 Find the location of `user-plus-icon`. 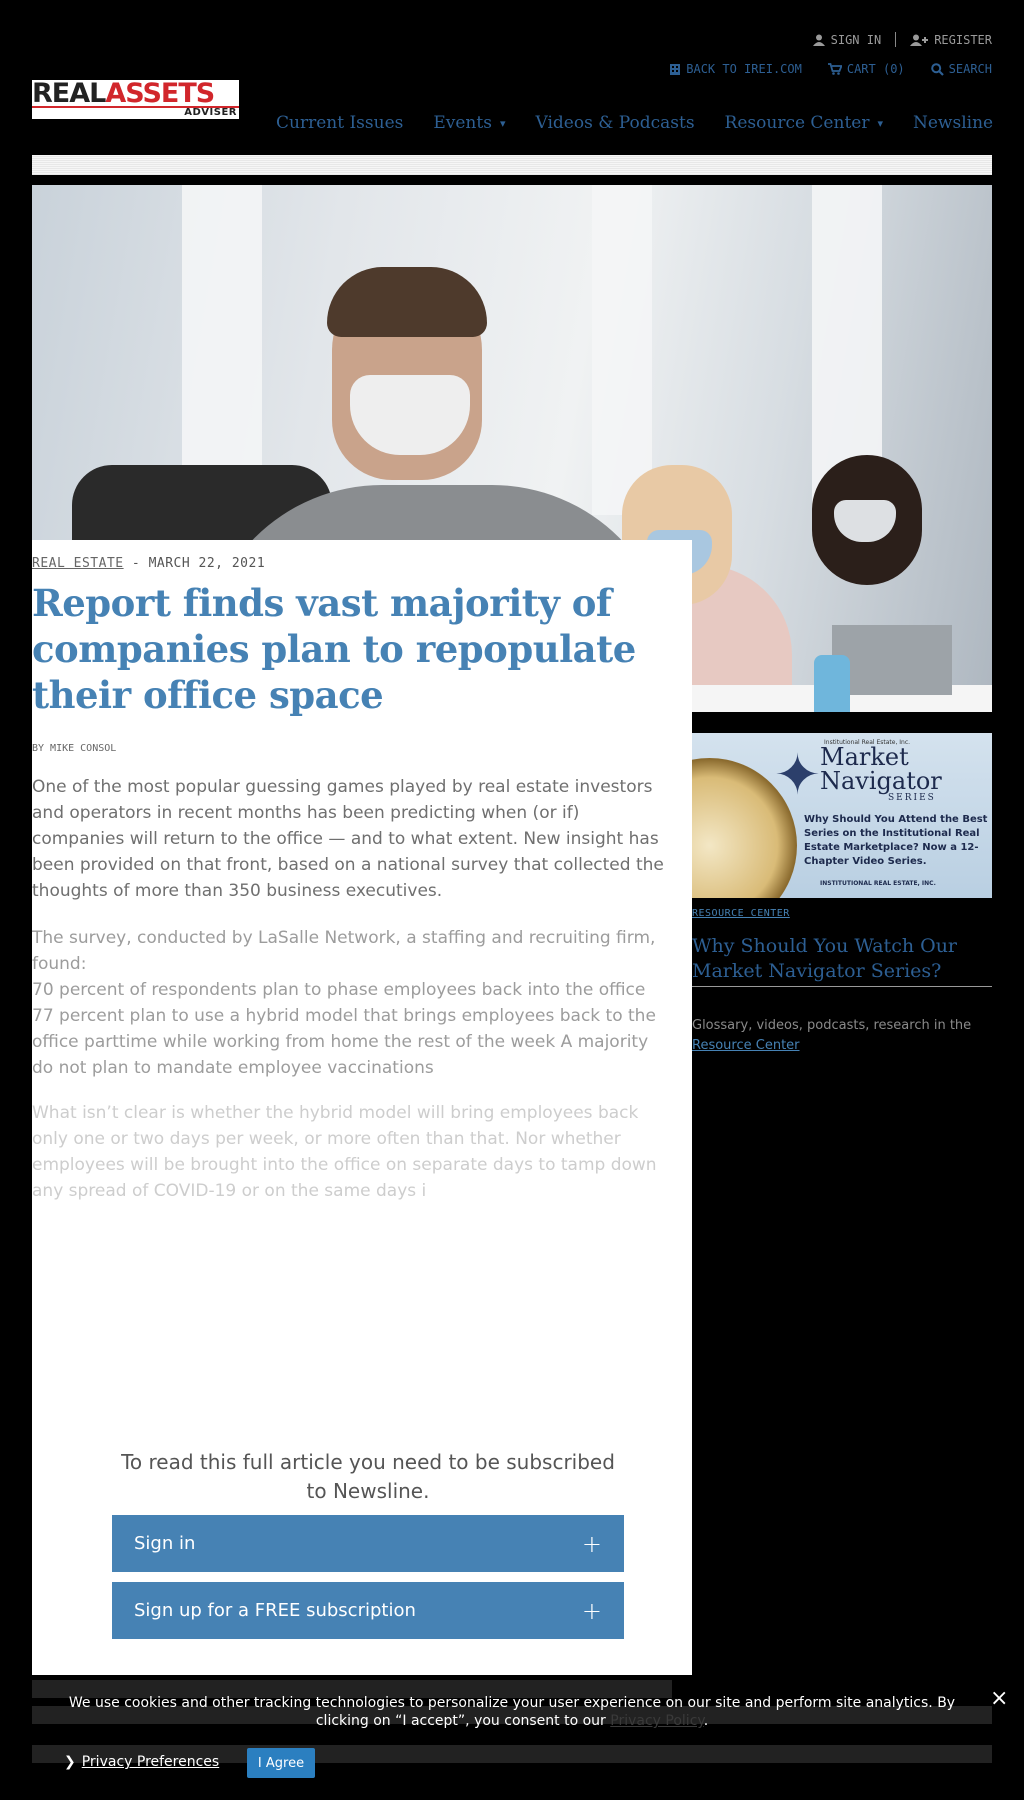

user-plus-icon is located at coordinates (919, 40).